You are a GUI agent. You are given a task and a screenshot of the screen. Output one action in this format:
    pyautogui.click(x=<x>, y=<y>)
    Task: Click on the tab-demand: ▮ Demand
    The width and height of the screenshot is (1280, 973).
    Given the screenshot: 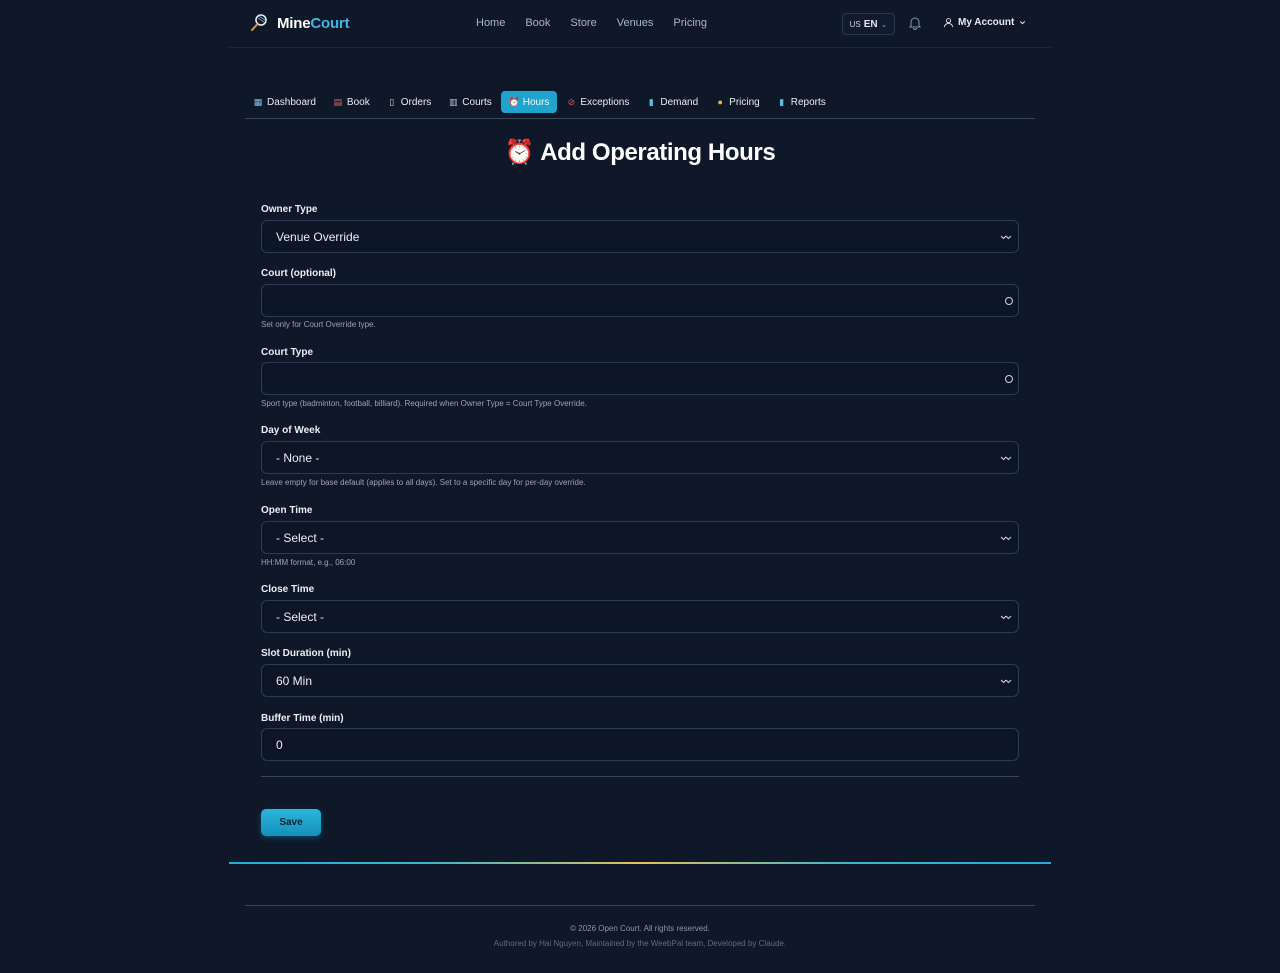 What is the action you would take?
    pyautogui.click(x=672, y=102)
    